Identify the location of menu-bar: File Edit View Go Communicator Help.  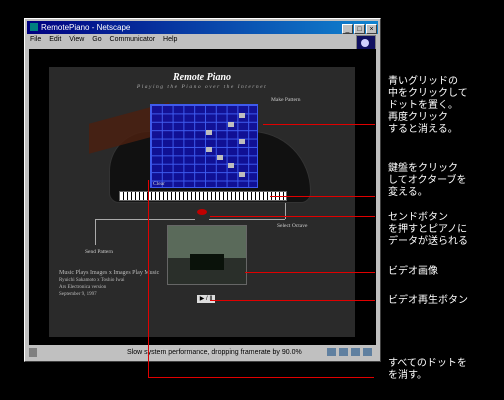
(202, 40).